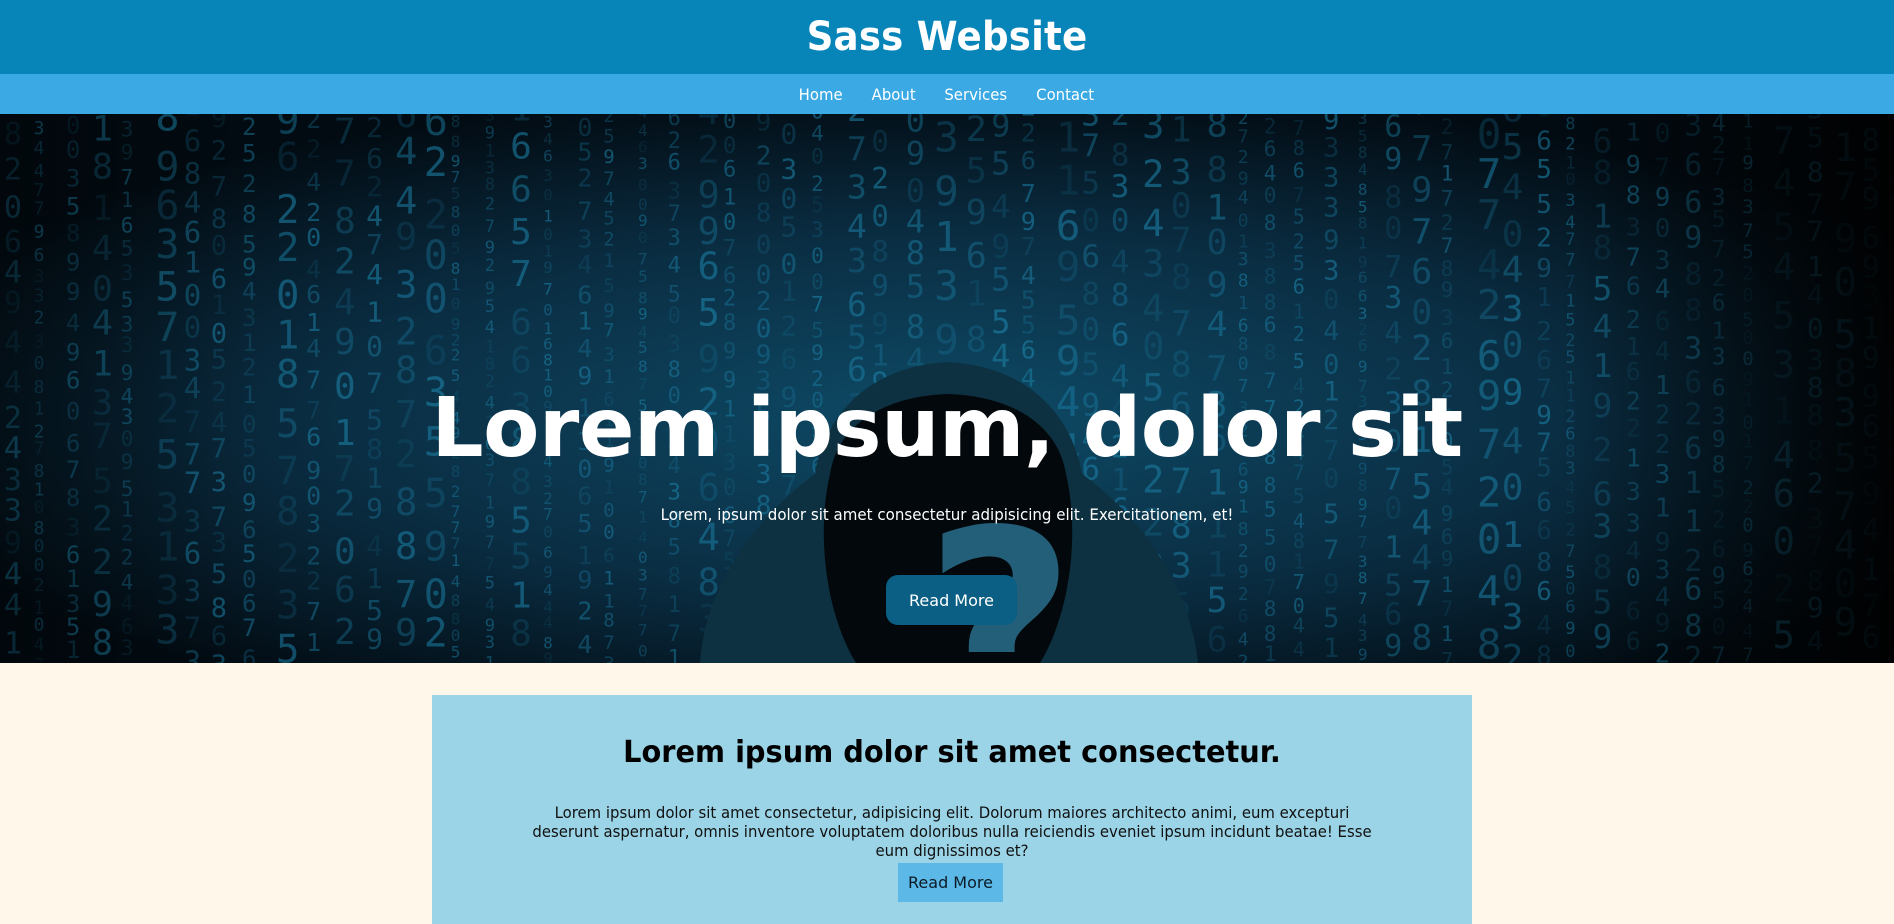  What do you see at coordinates (893, 94) in the screenshot?
I see `nav-link-about: About` at bounding box center [893, 94].